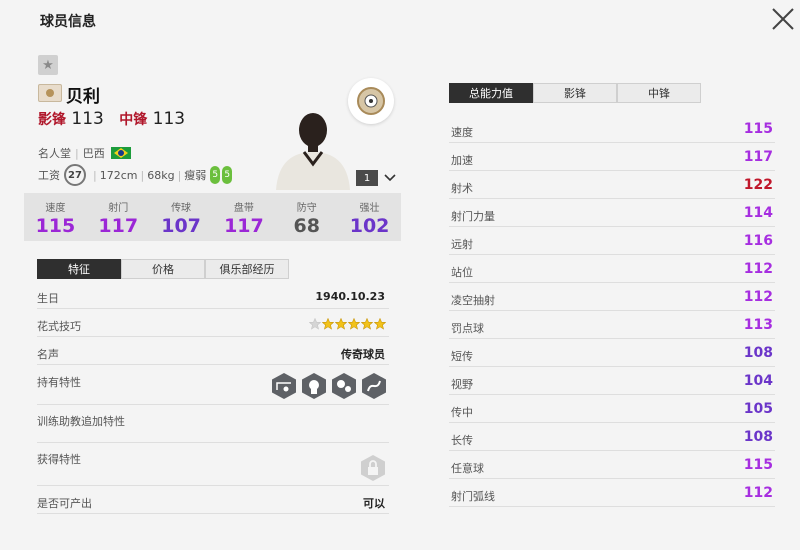  I want to click on trait-skill-dribble-icon, so click(374, 386).